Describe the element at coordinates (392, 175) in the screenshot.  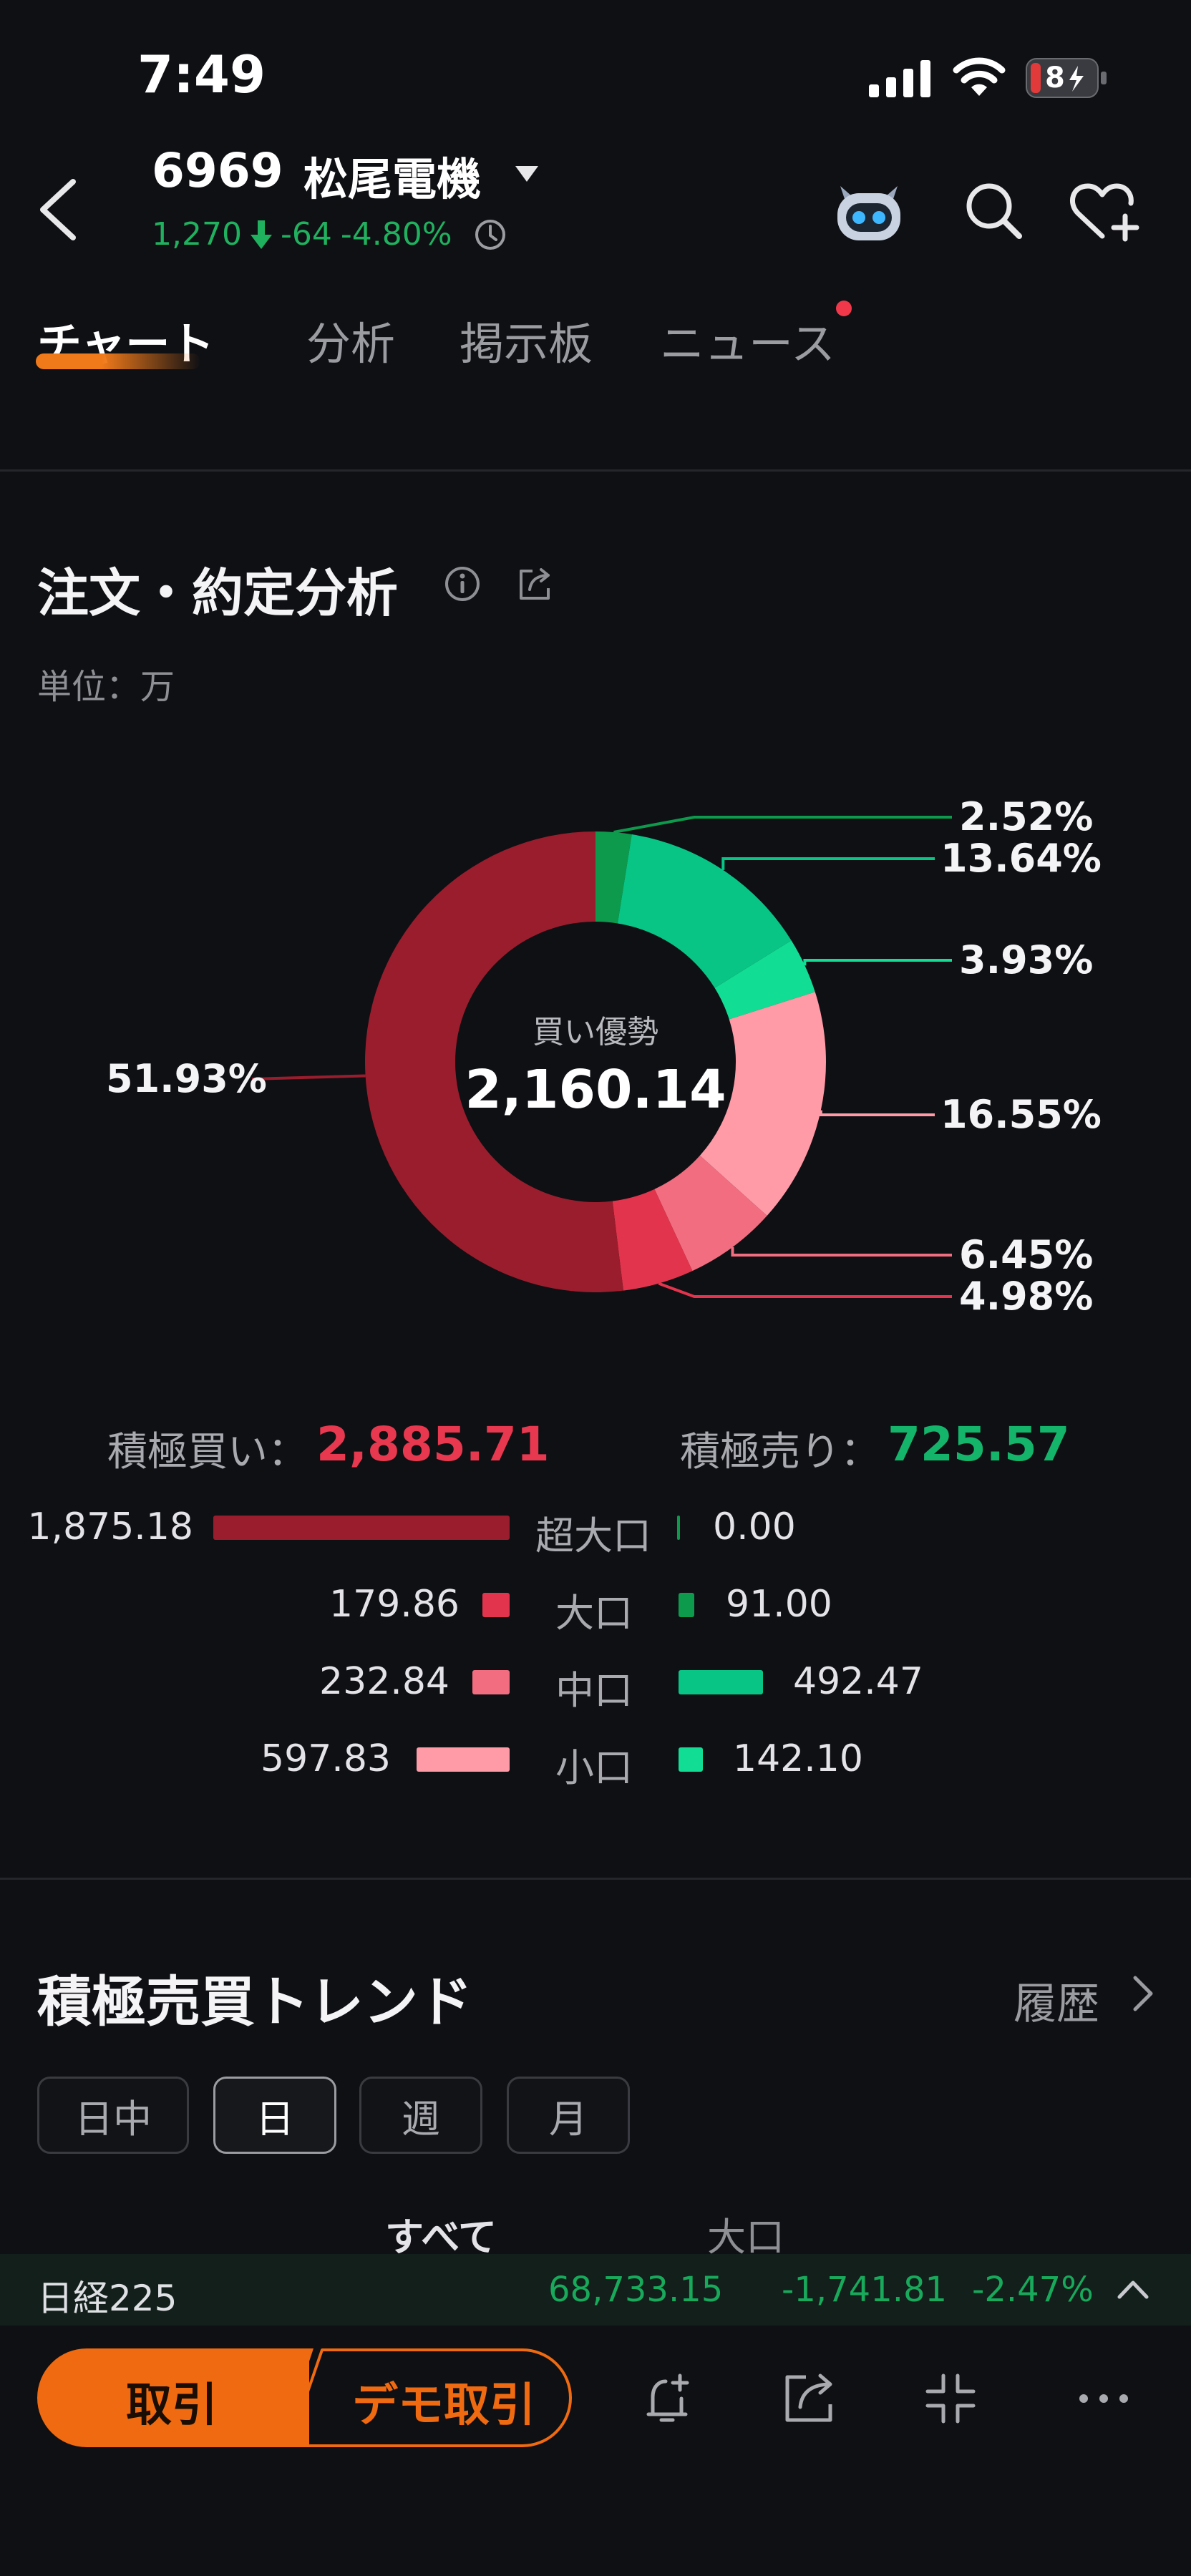
I see `stock-name: 松尾電機` at that location.